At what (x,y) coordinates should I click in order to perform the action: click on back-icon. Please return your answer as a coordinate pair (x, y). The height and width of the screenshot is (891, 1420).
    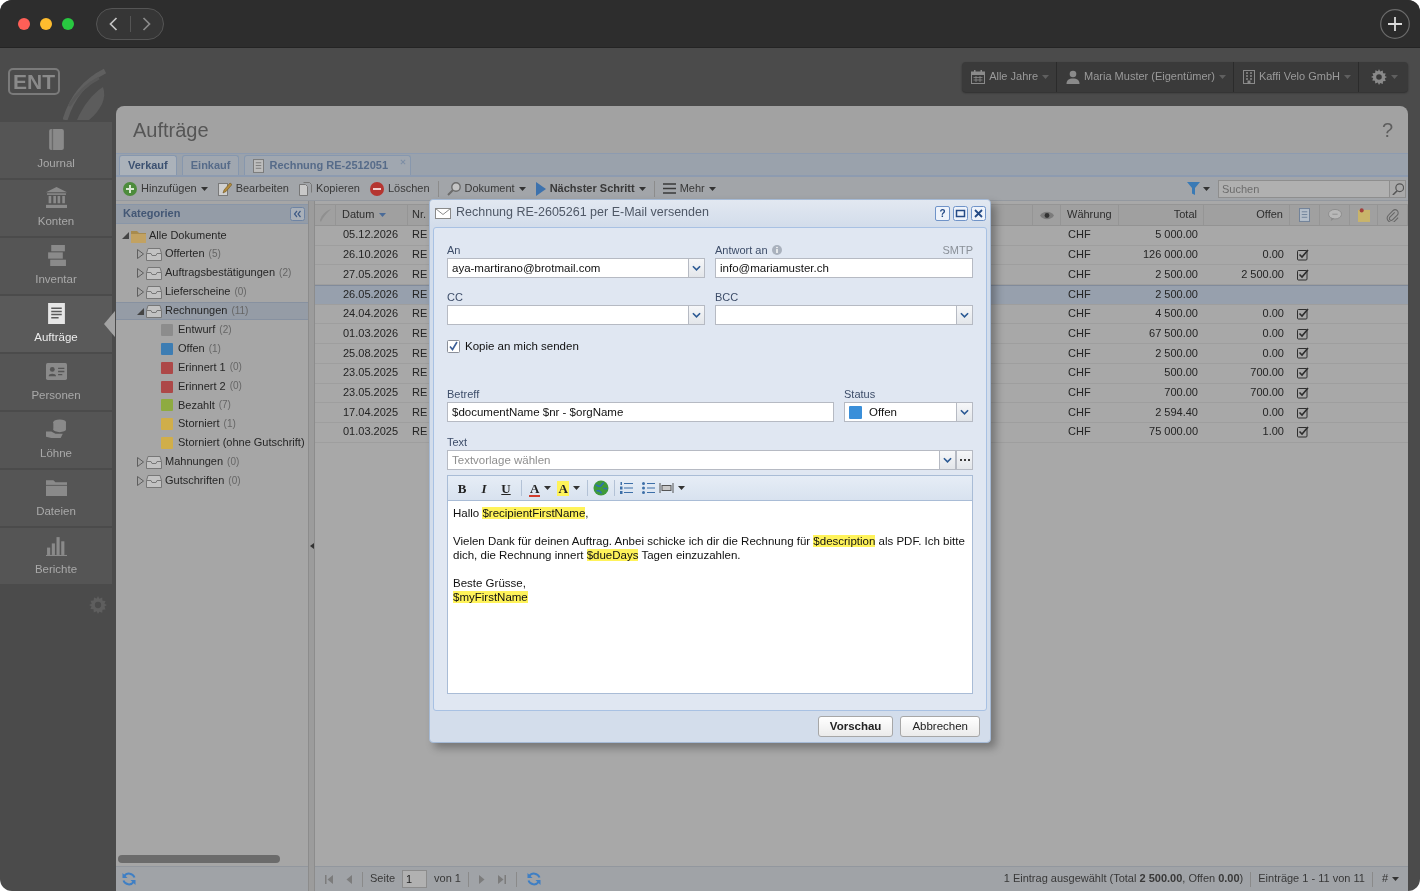
    Looking at the image, I should click on (113, 23).